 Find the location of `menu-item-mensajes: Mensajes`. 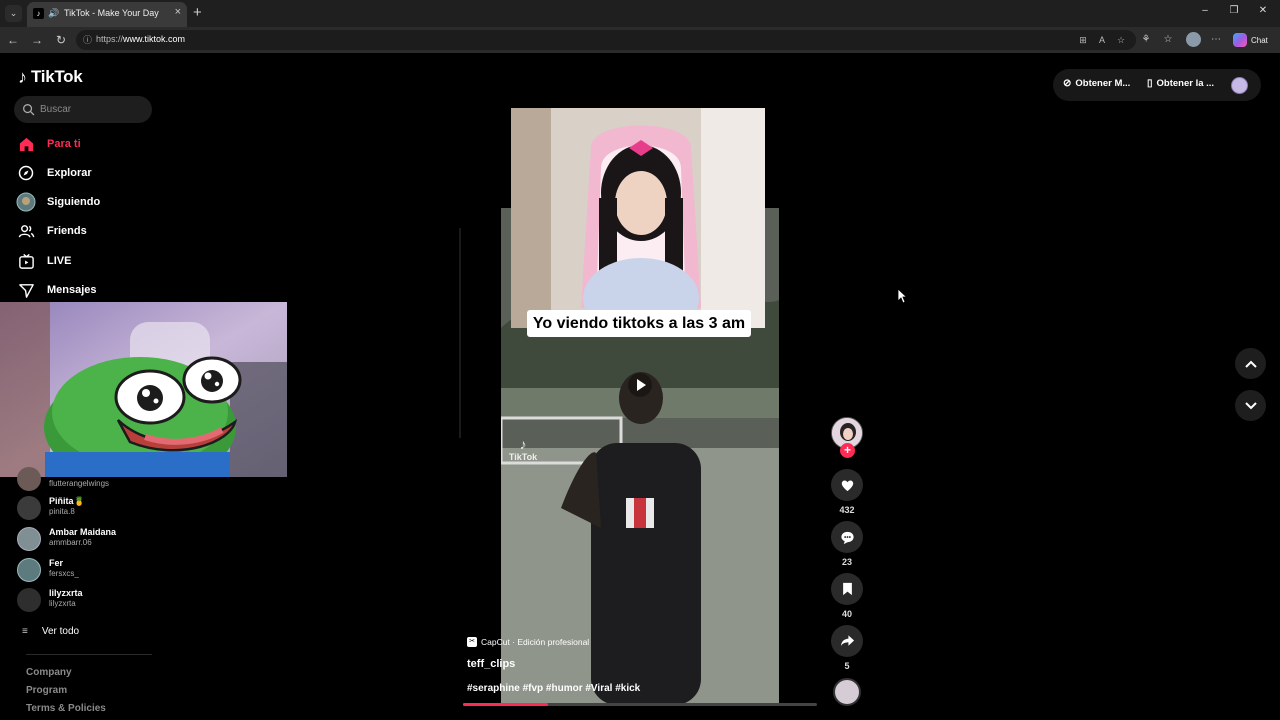

menu-item-mensajes: Mensajes is located at coordinates (56, 290).